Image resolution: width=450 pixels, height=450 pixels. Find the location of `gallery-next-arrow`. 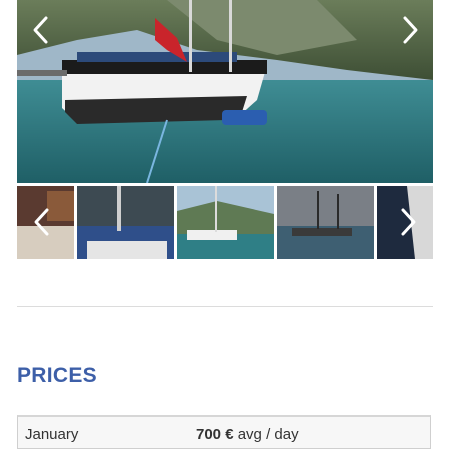

gallery-next-arrow is located at coordinates (410, 30).